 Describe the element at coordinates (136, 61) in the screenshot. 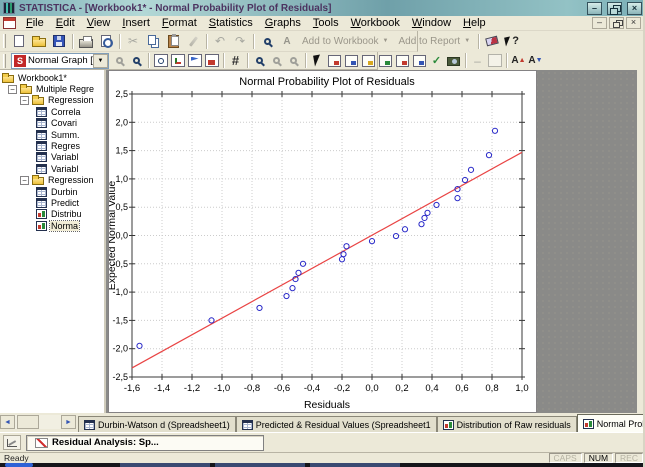

I see `zoom-mode-button` at that location.